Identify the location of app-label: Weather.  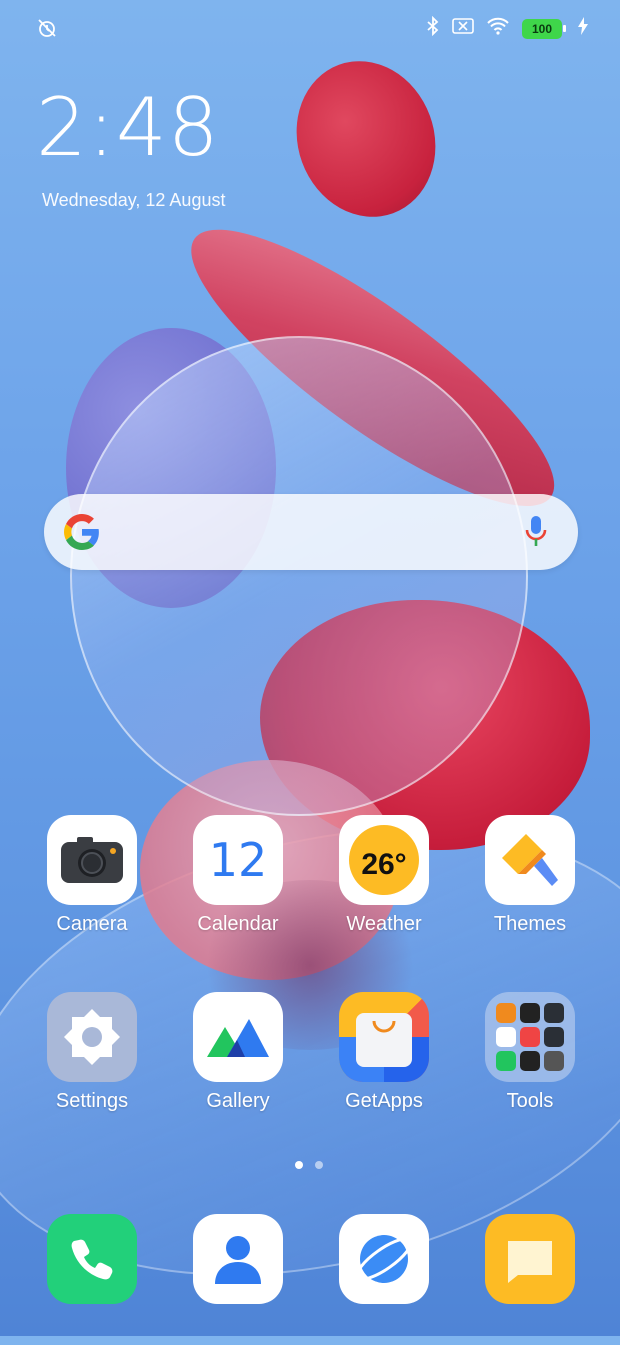
(384, 924).